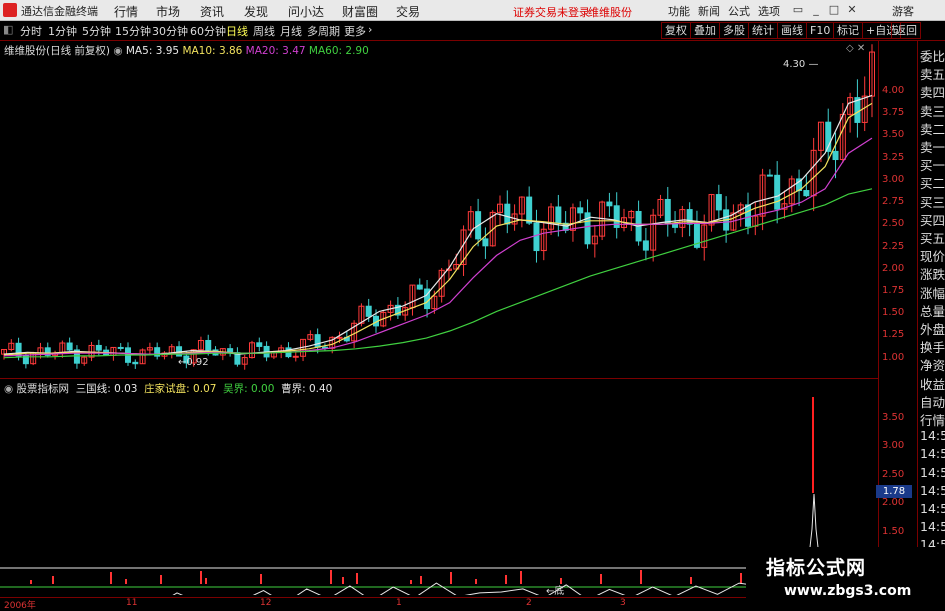  Describe the element at coordinates (903, 11) in the screenshot. I see `guest-label: 游客` at that location.